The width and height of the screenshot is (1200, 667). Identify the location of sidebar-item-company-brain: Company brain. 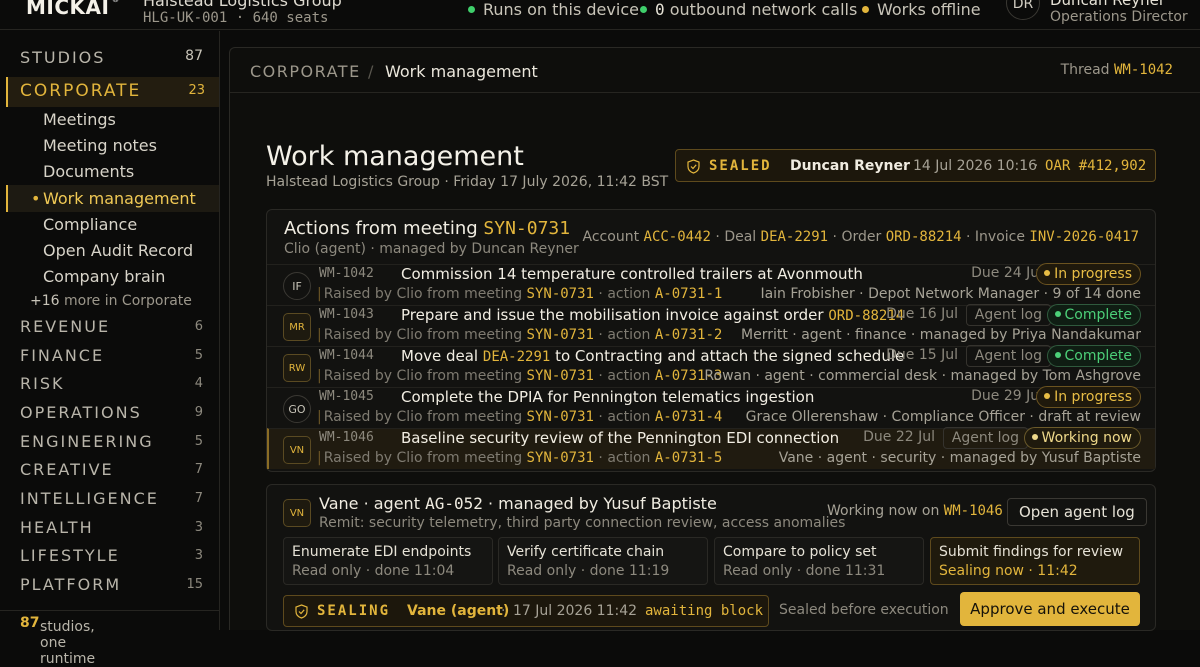
(104, 276).